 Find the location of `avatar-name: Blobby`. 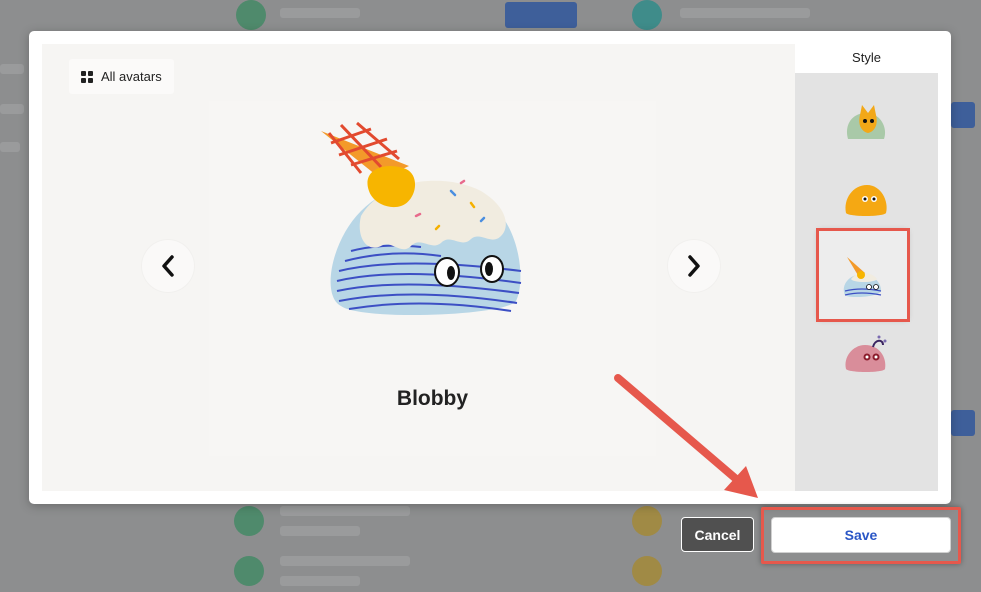

avatar-name: Blobby is located at coordinates (432, 398).